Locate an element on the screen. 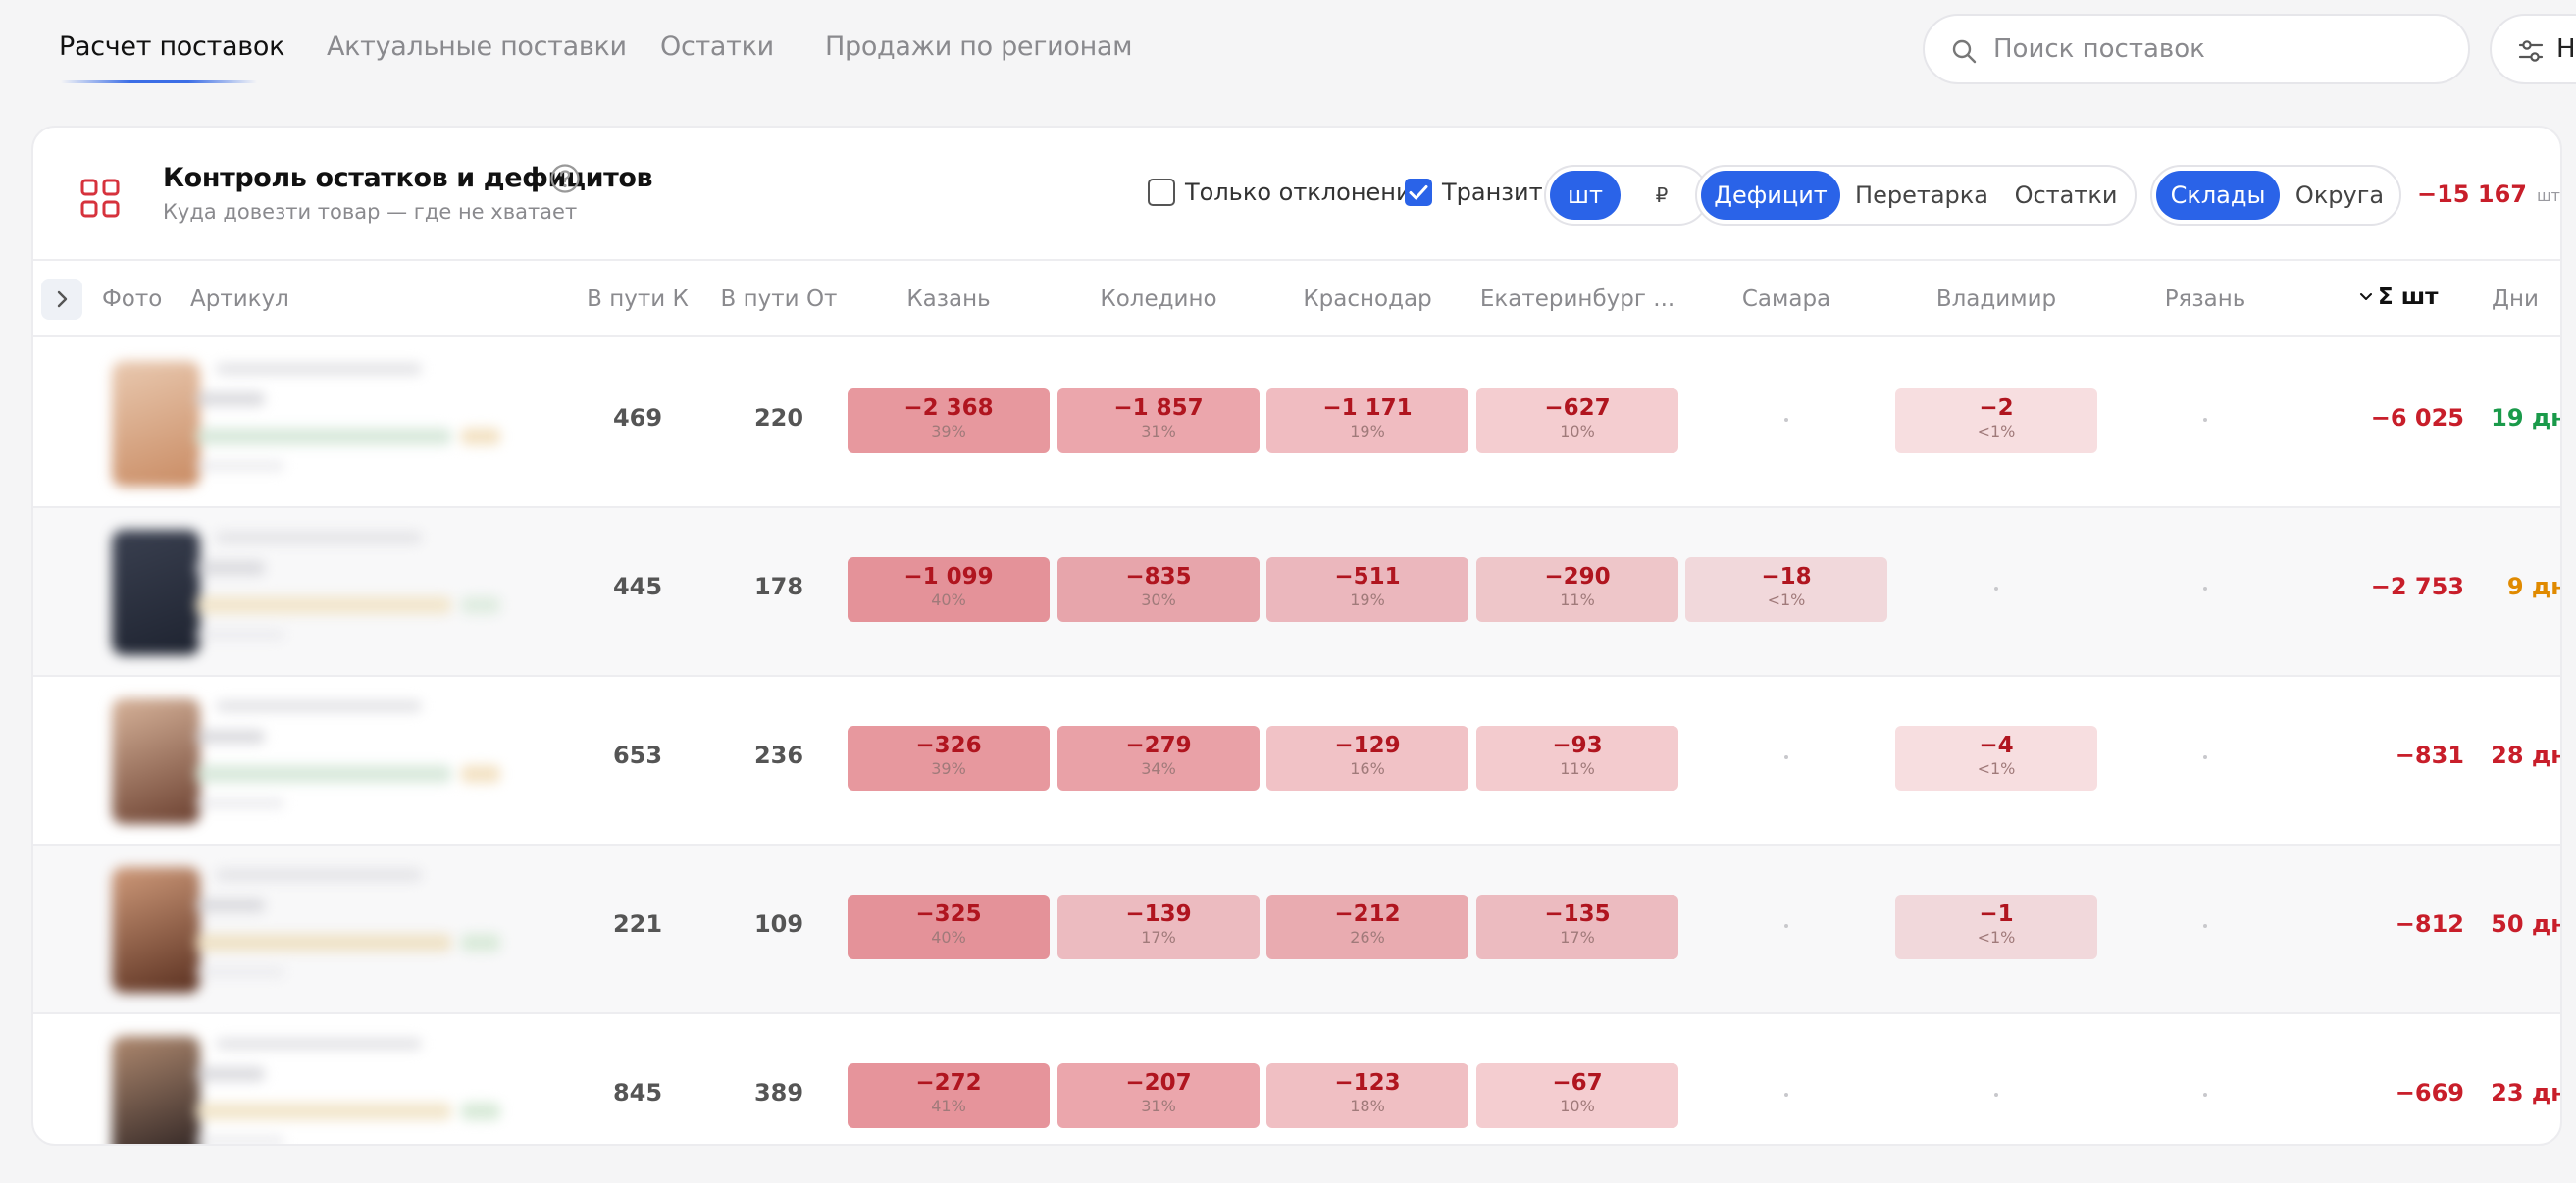 This screenshot has width=2576, height=1183. deficit-cell: −511 19% is located at coordinates (1367, 590).